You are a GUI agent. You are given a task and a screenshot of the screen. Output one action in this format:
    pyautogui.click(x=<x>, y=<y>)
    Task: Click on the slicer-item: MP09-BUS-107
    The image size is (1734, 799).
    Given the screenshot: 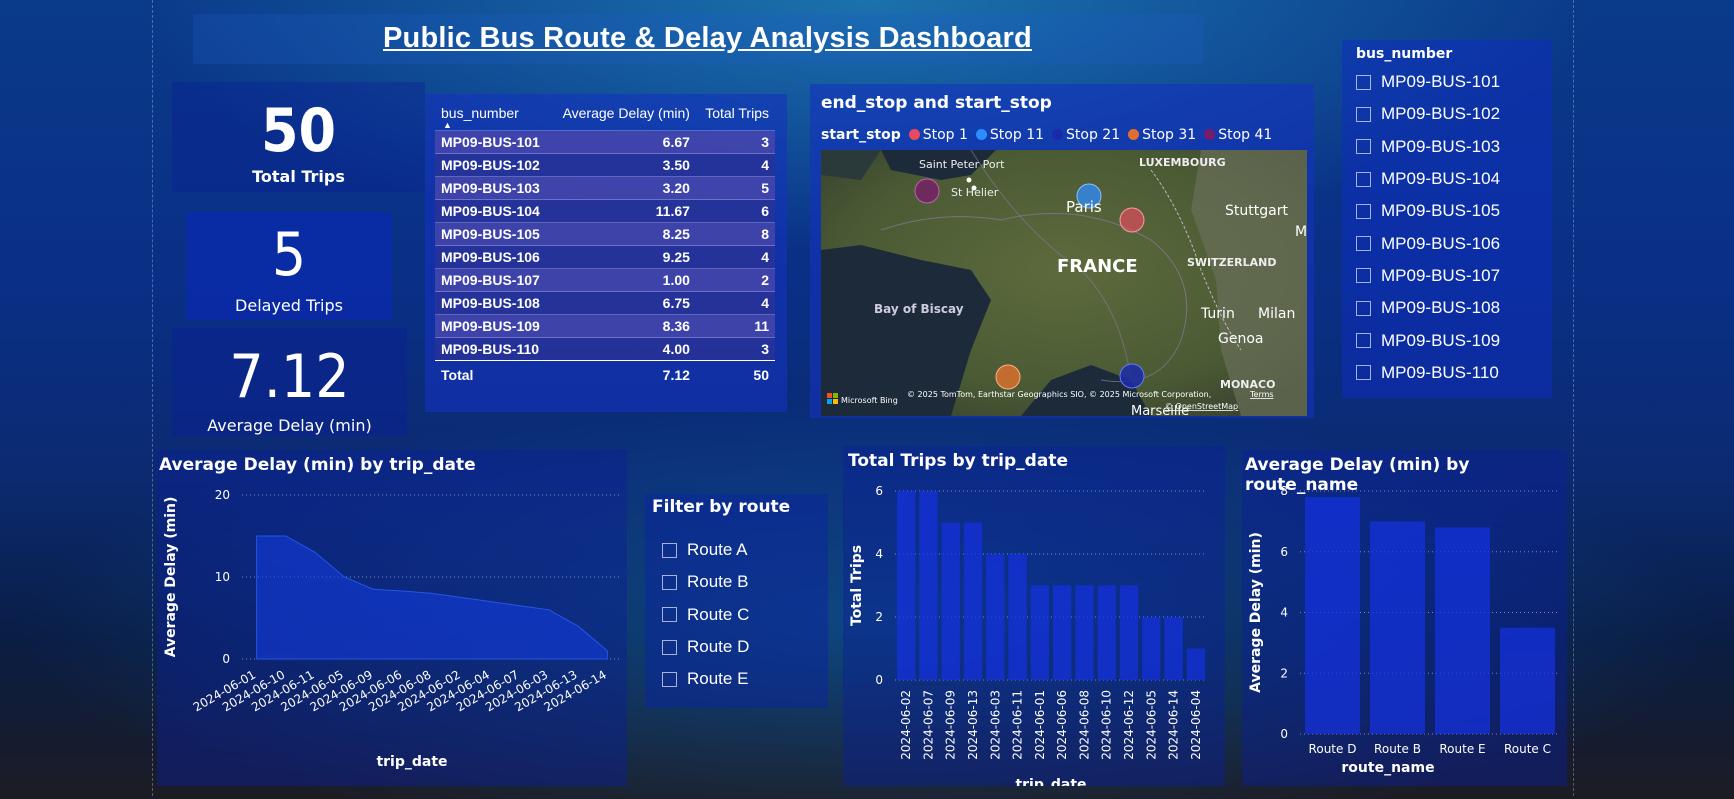 What is the action you would take?
    pyautogui.click(x=1428, y=276)
    